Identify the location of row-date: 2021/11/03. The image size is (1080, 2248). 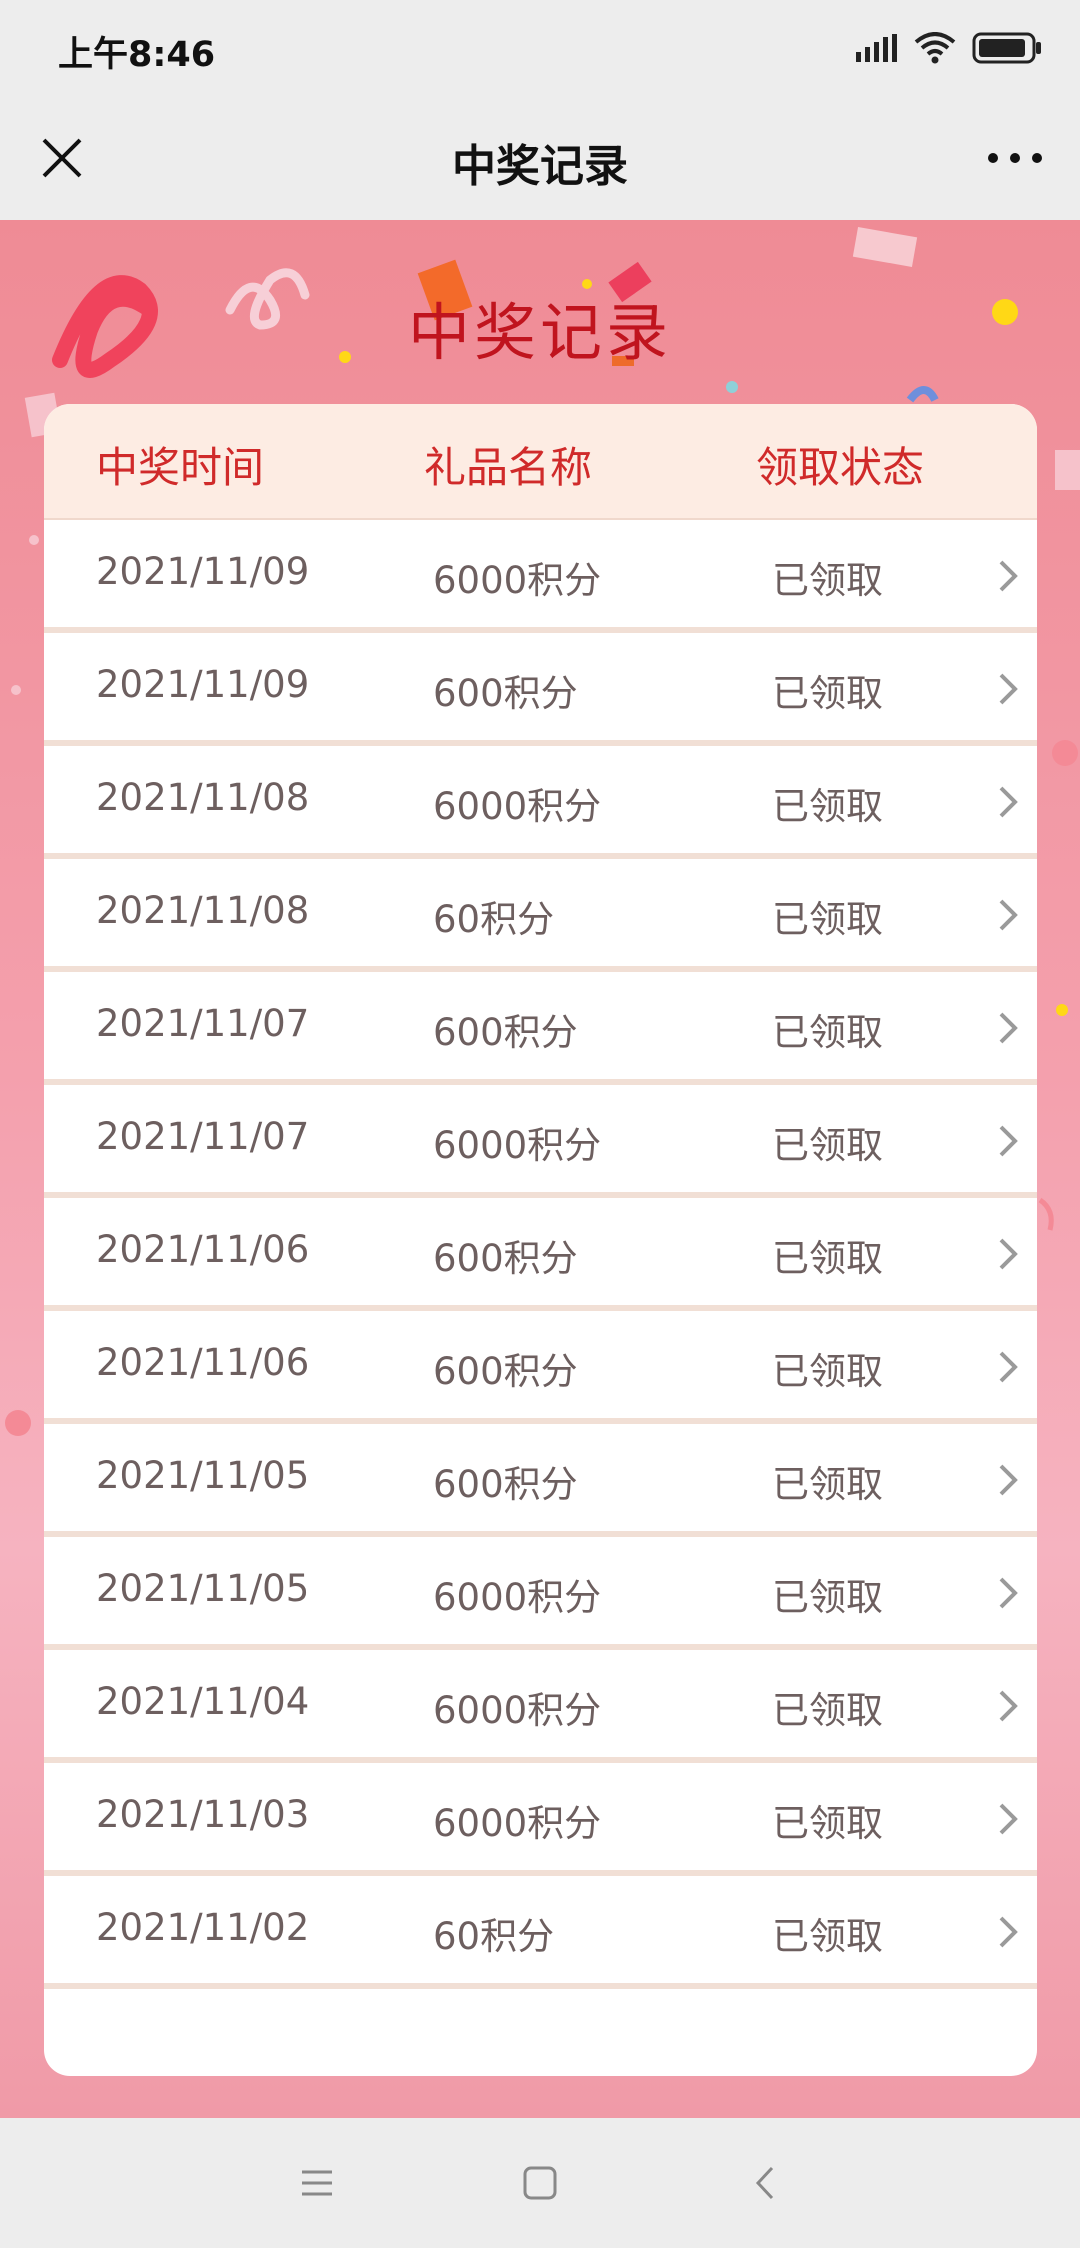
(203, 1814).